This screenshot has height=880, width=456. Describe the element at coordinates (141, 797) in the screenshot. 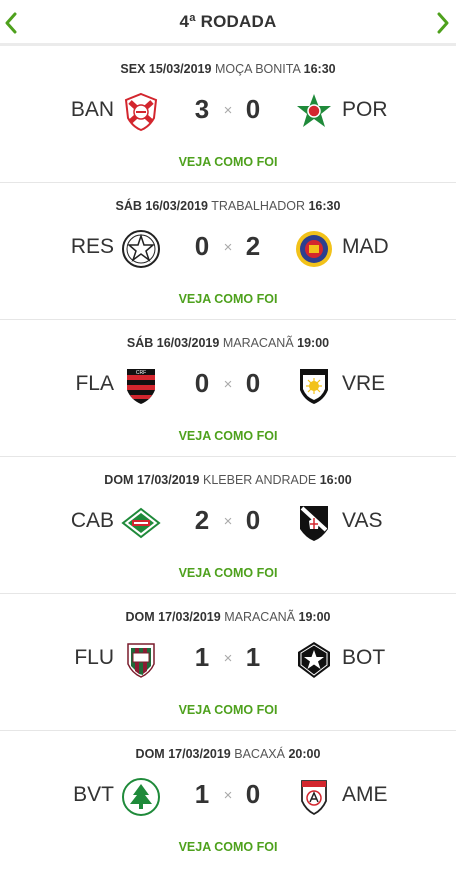

I see `boavista-crest-icon` at that location.